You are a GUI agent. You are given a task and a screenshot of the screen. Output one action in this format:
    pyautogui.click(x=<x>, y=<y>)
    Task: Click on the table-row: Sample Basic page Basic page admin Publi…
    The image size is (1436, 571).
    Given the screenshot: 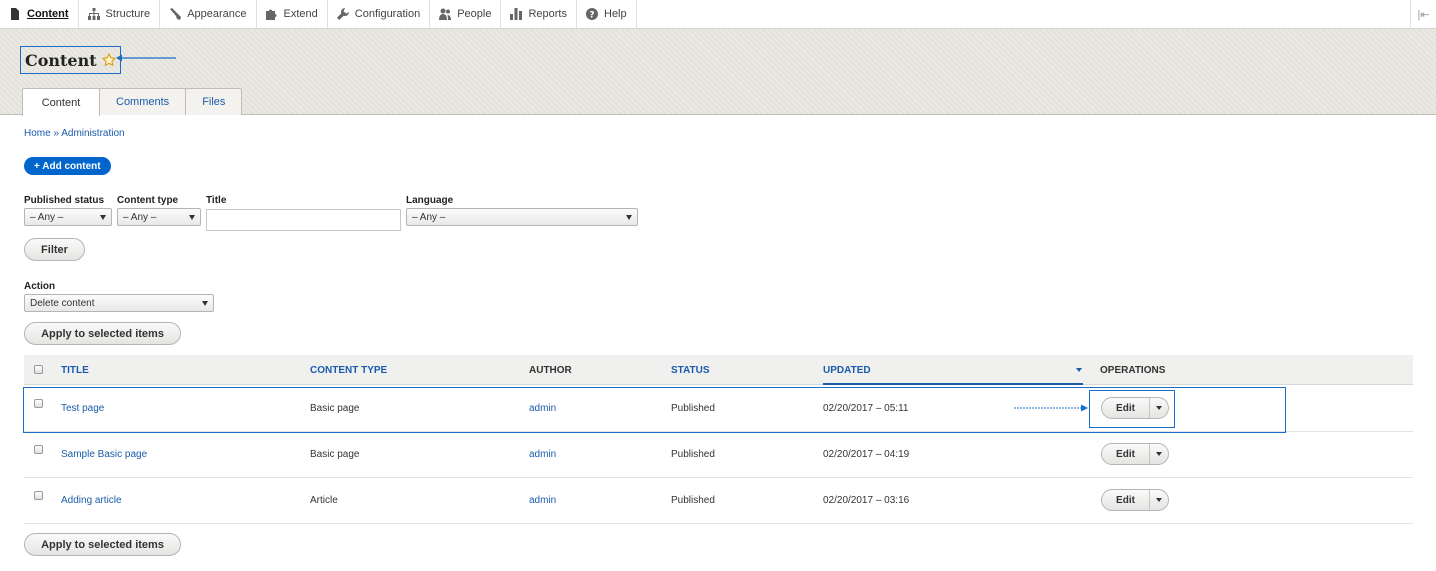 What is the action you would take?
    pyautogui.click(x=718, y=455)
    